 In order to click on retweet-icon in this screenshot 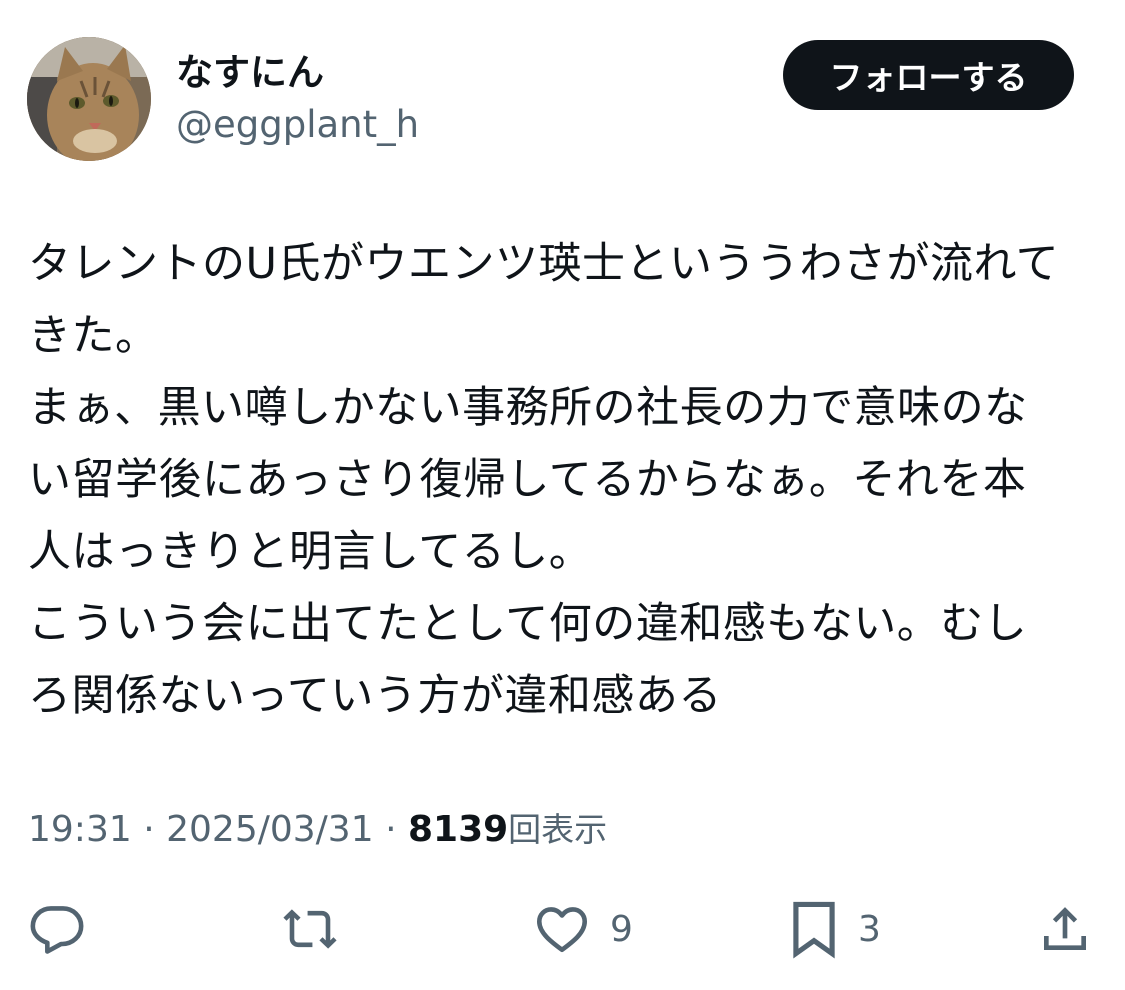, I will do `click(310, 929)`.